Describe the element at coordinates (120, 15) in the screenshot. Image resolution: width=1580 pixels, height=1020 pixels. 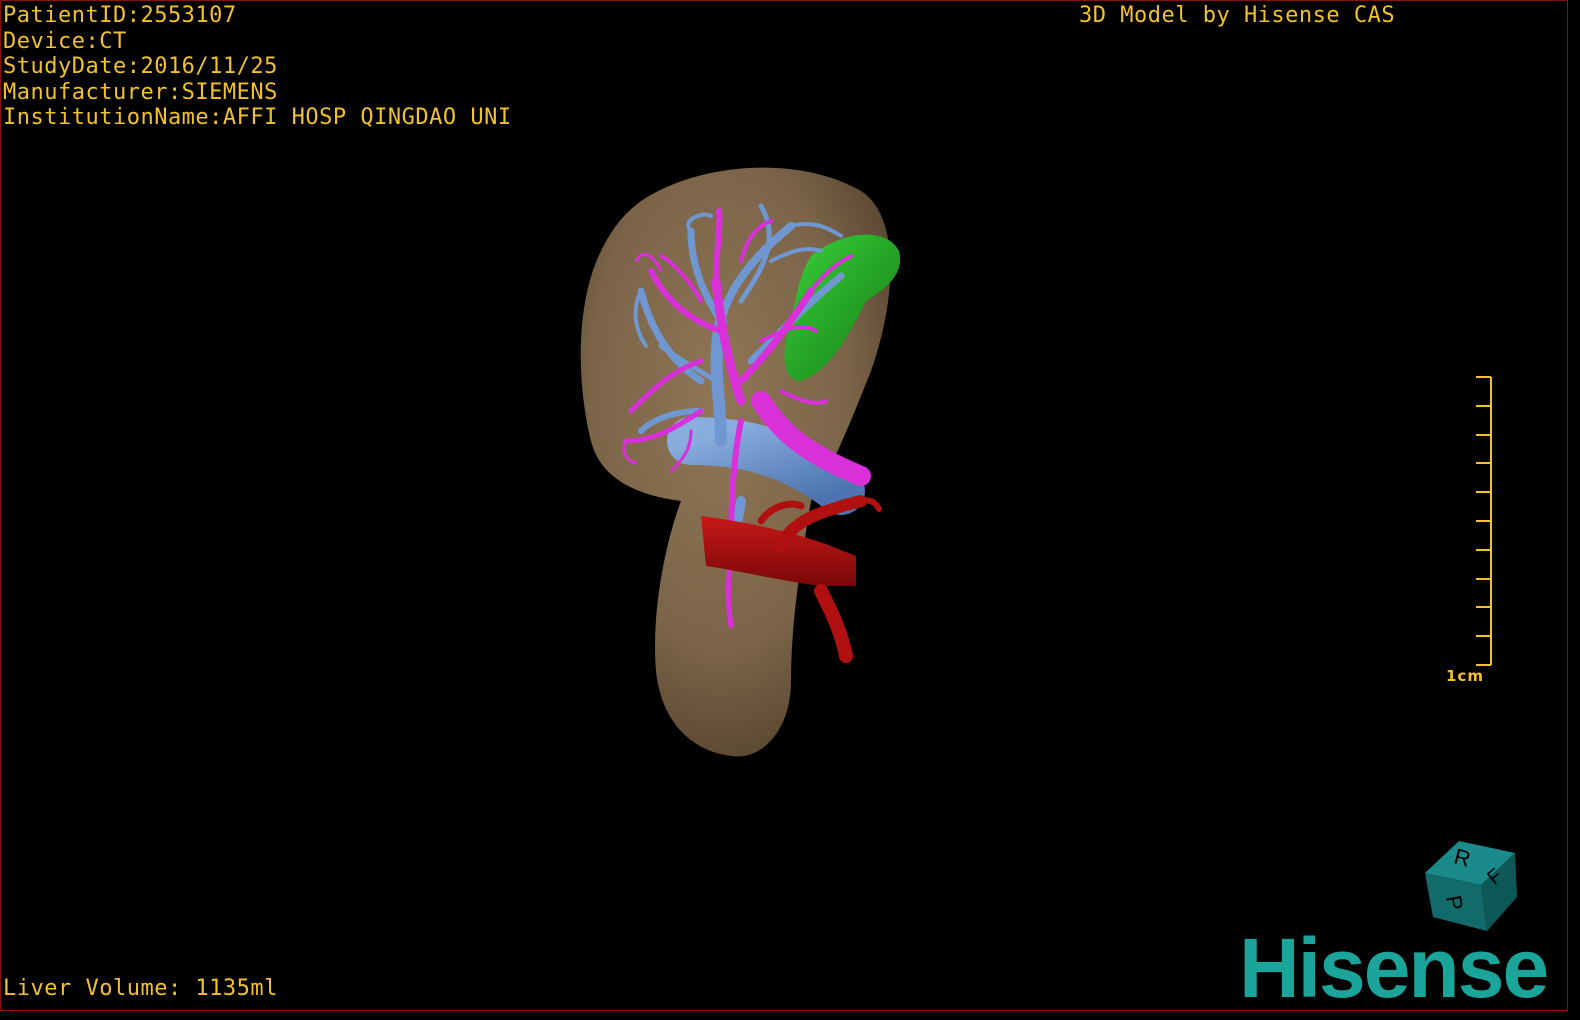
I see `patient-id: PatientID:2553107` at that location.